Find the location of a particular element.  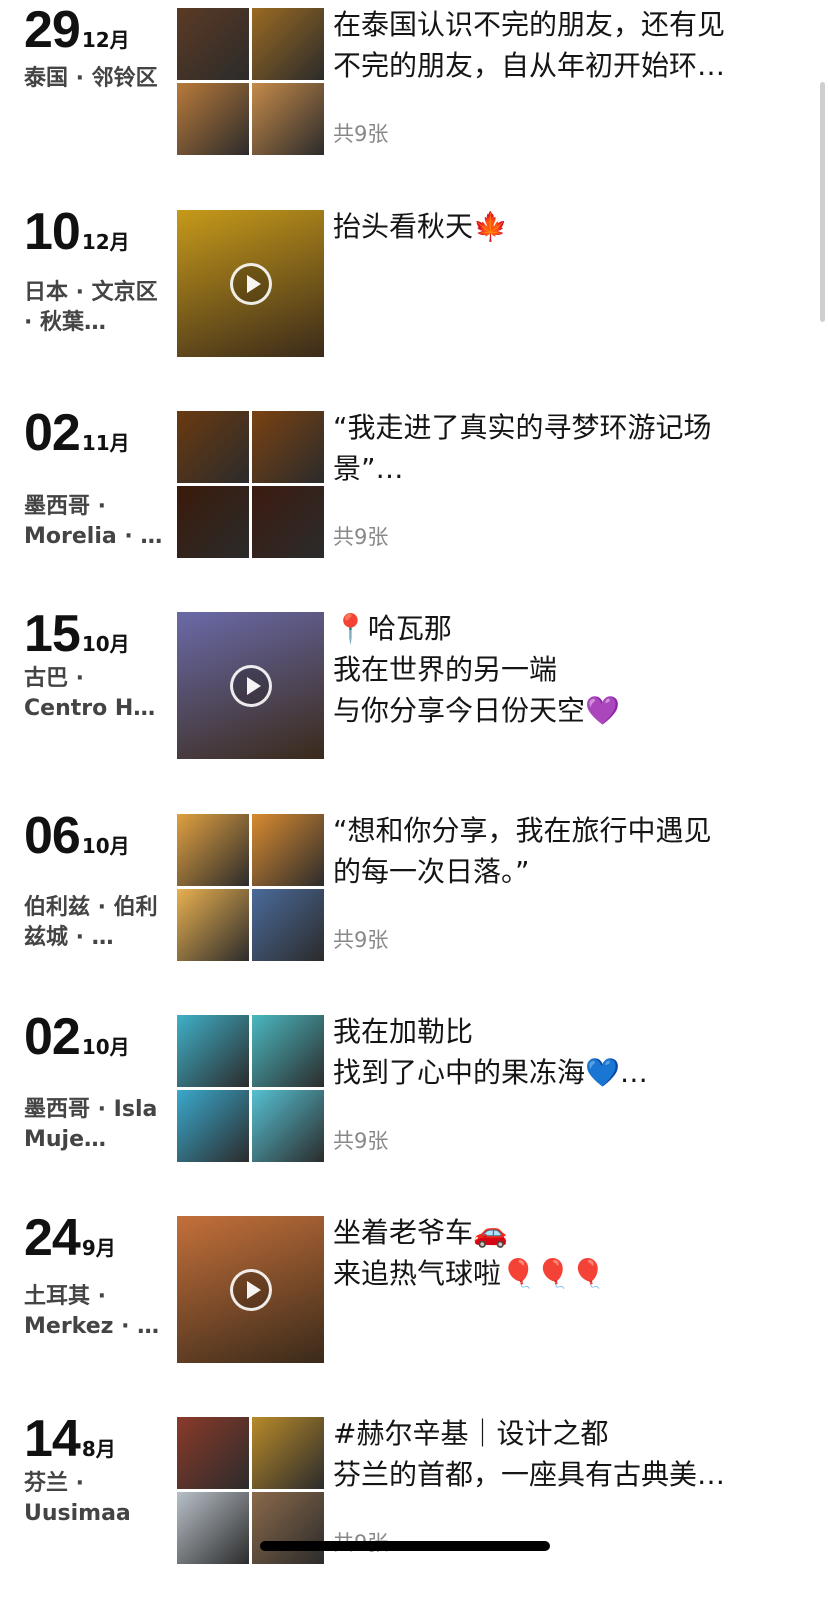

post-text: “想和你分享，我在旅行中遇见 的每一次日落。” is located at coordinates (563, 851).